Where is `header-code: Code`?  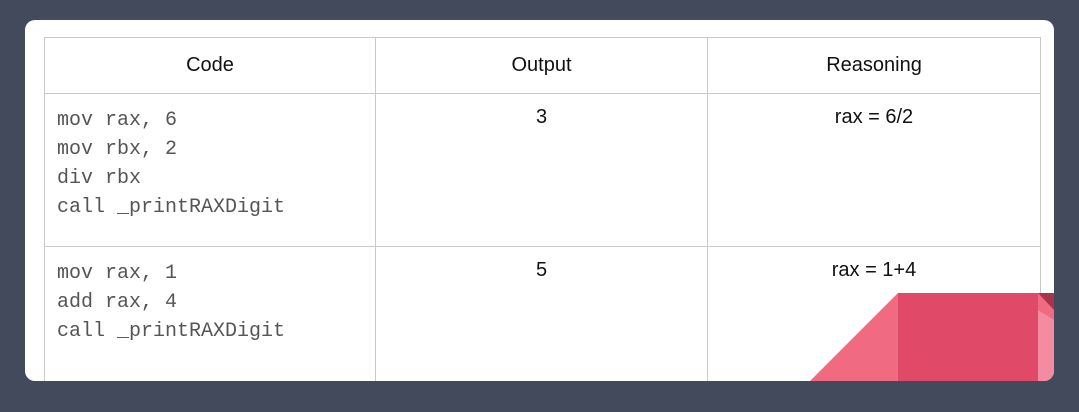 header-code: Code is located at coordinates (210, 65).